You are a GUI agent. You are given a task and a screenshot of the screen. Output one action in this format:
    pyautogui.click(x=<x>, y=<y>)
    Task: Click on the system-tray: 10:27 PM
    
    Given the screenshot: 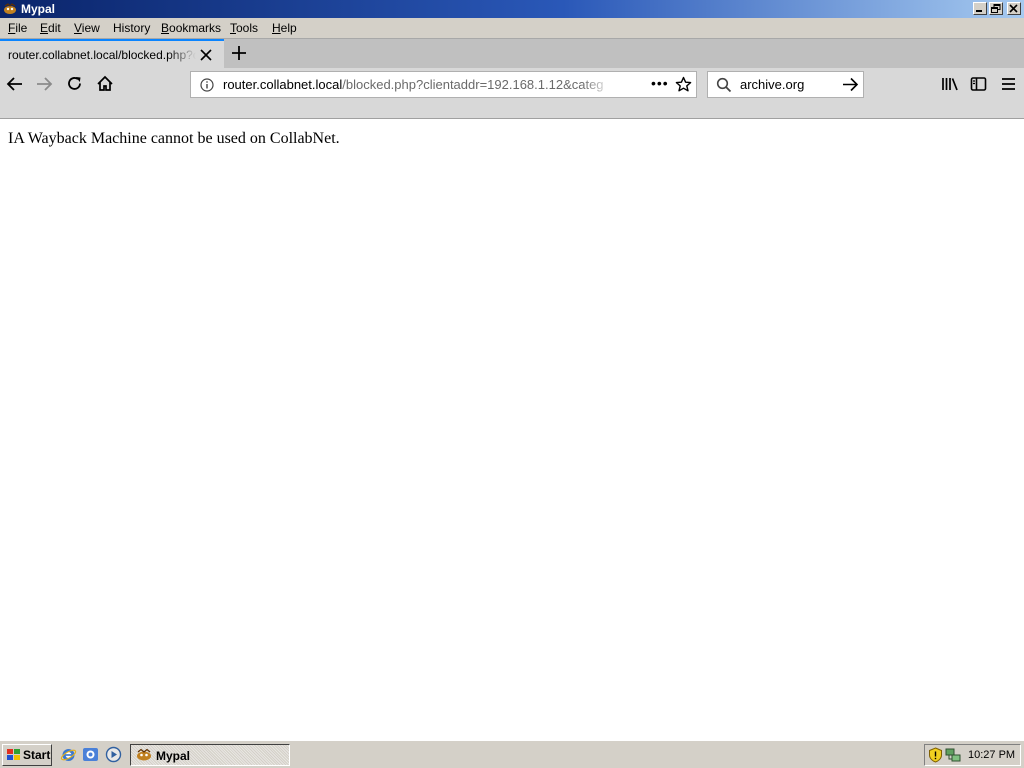 What is the action you would take?
    pyautogui.click(x=972, y=755)
    